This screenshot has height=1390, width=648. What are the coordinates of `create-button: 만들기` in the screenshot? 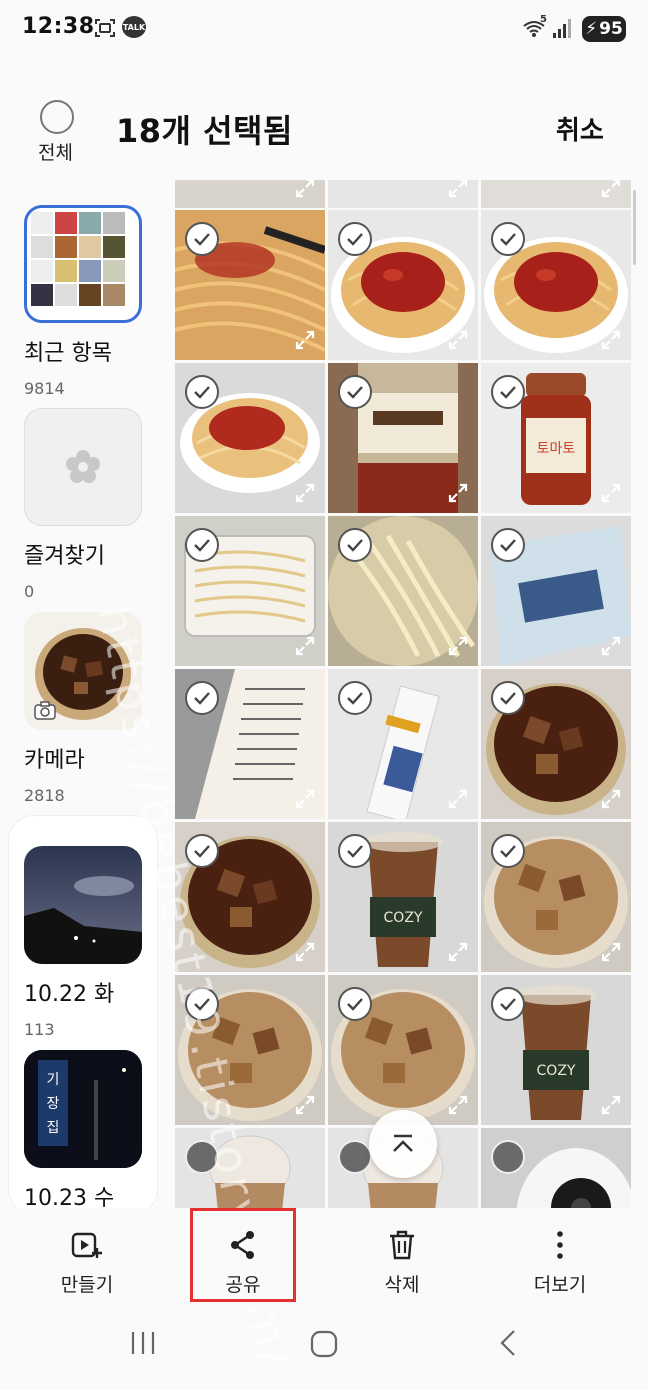 It's located at (87, 1258).